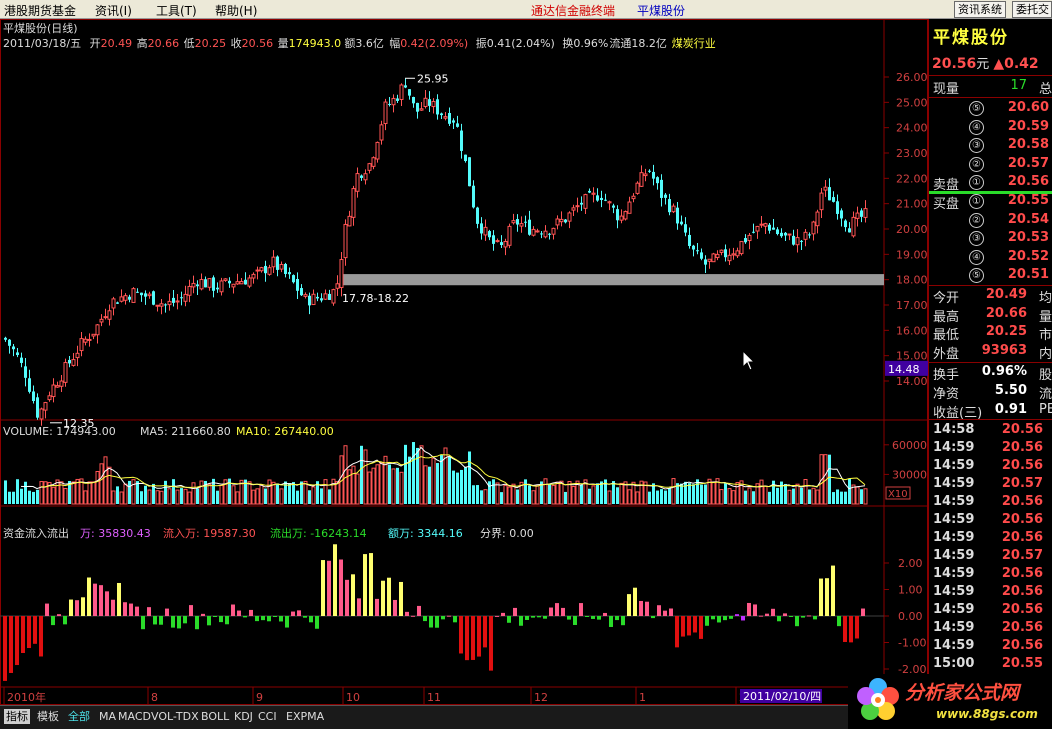  Describe the element at coordinates (912, 153) in the screenshot. I see `price-label: 23.00` at that location.